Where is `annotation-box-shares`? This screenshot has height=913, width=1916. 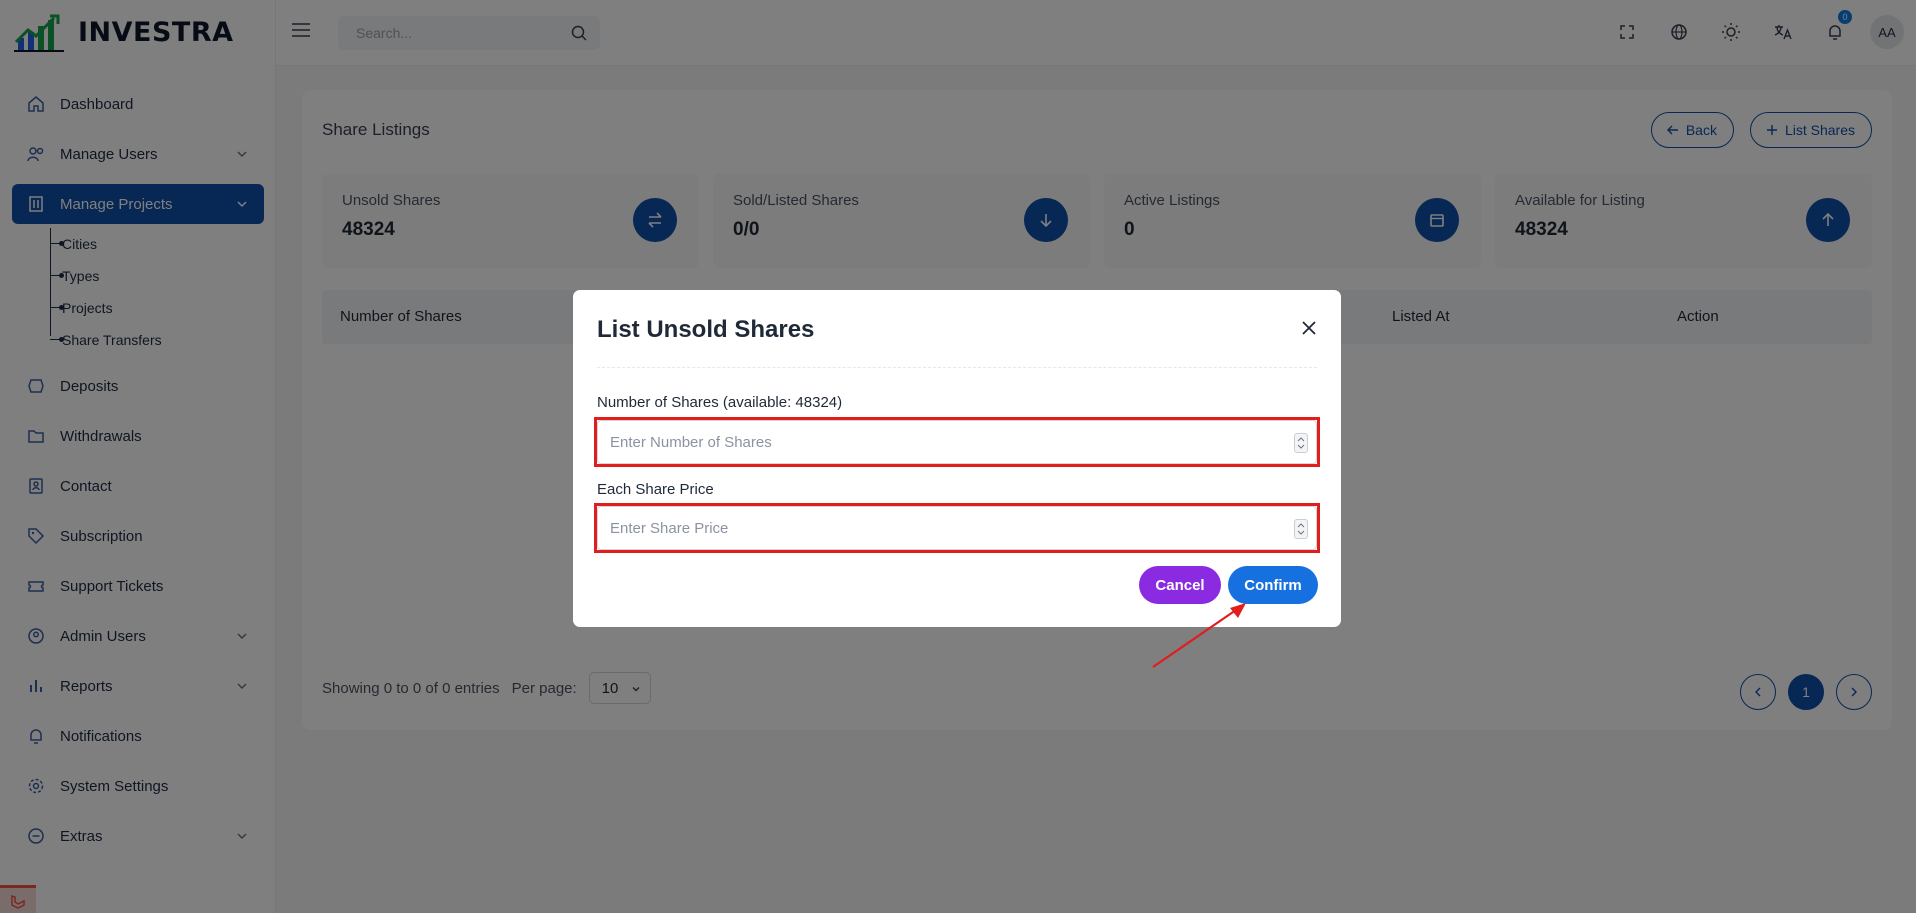
annotation-box-shares is located at coordinates (957, 442).